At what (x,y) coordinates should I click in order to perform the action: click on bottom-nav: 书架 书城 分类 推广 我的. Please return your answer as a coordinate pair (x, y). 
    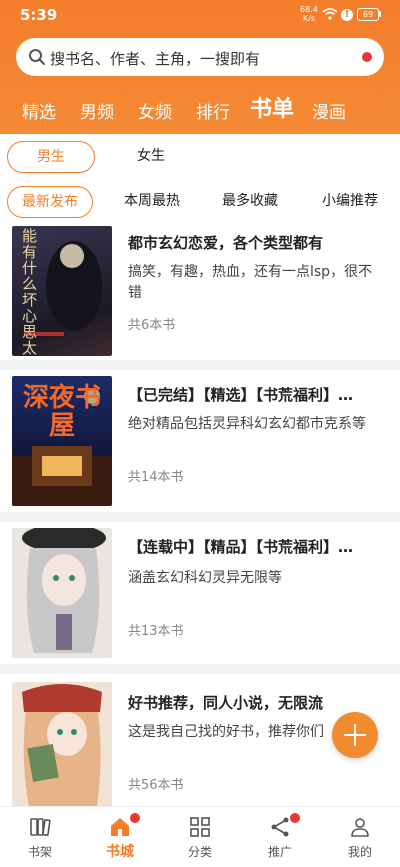
    Looking at the image, I should click on (200, 836).